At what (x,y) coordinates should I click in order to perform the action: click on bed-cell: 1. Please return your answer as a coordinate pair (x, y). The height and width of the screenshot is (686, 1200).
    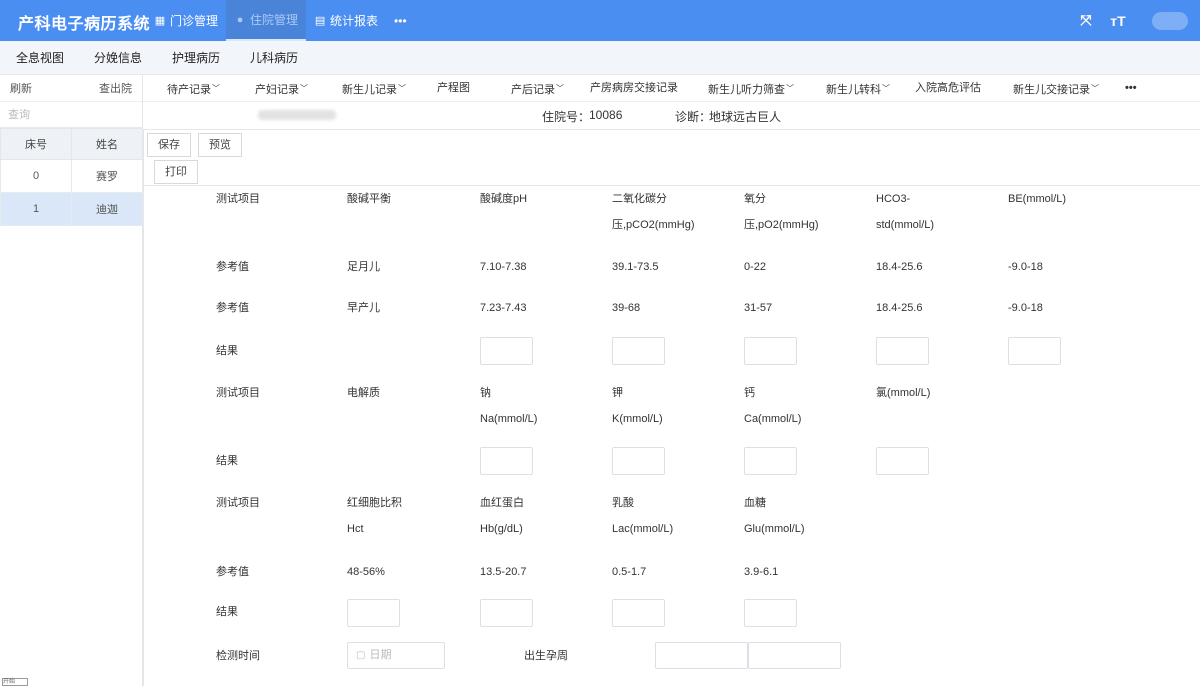
    Looking at the image, I should click on (36, 209).